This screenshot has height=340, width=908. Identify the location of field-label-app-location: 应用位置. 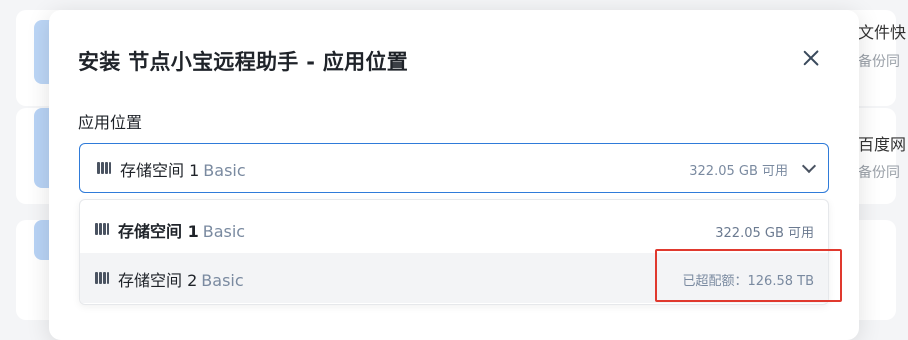
(110, 121).